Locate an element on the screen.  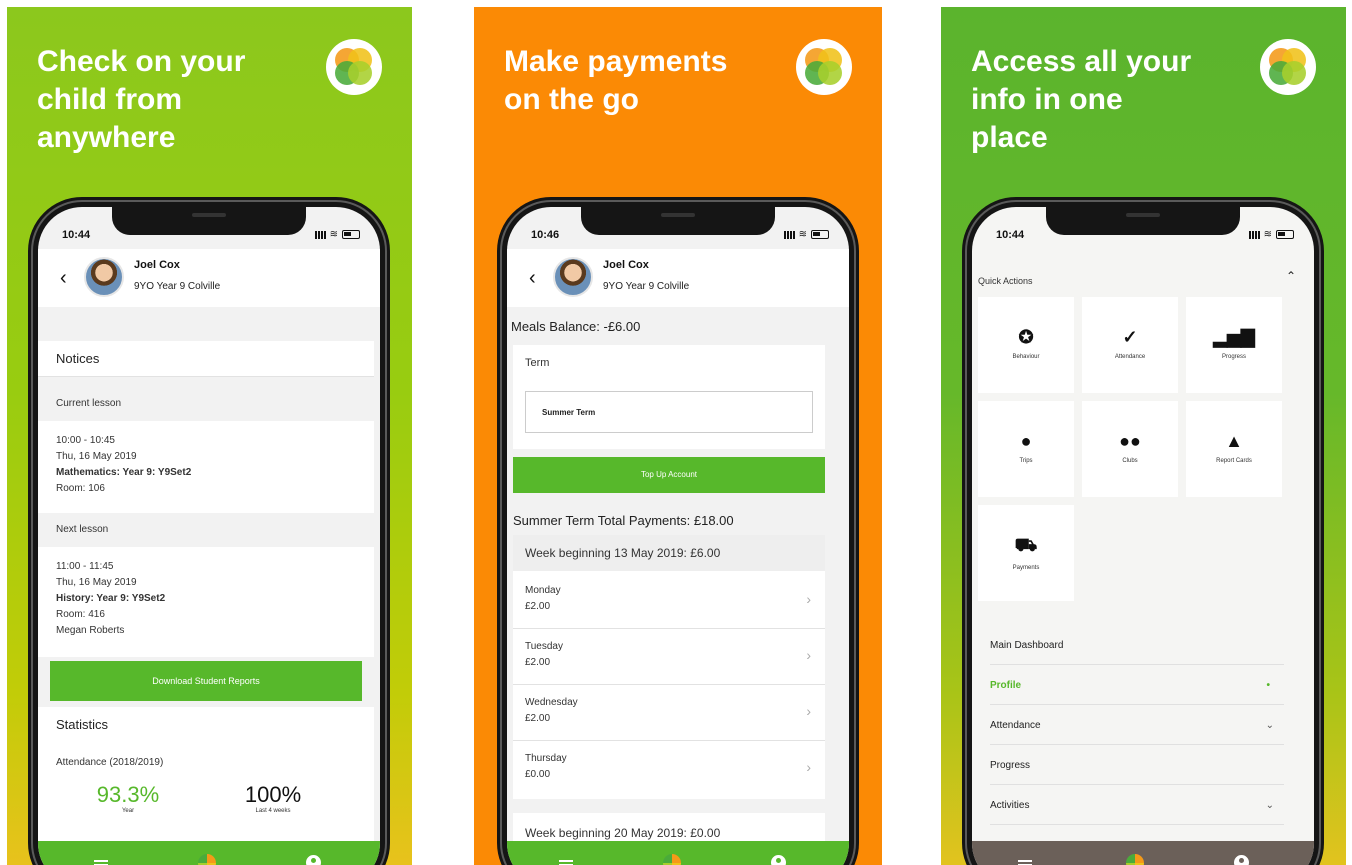
stat-weeks-label: Last 4 weeks is located at coordinates (273, 811).